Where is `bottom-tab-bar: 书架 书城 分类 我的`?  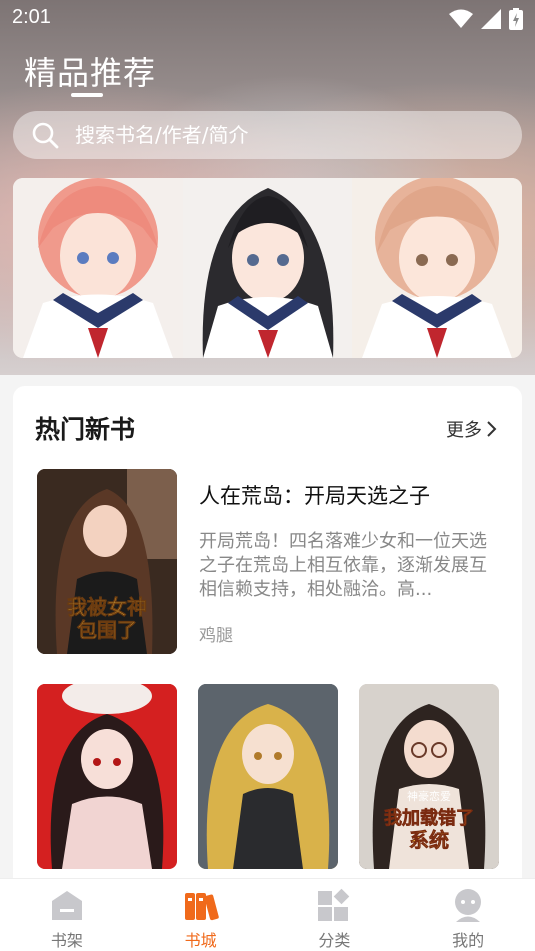 bottom-tab-bar: 书架 书城 分类 我的 is located at coordinates (267, 914).